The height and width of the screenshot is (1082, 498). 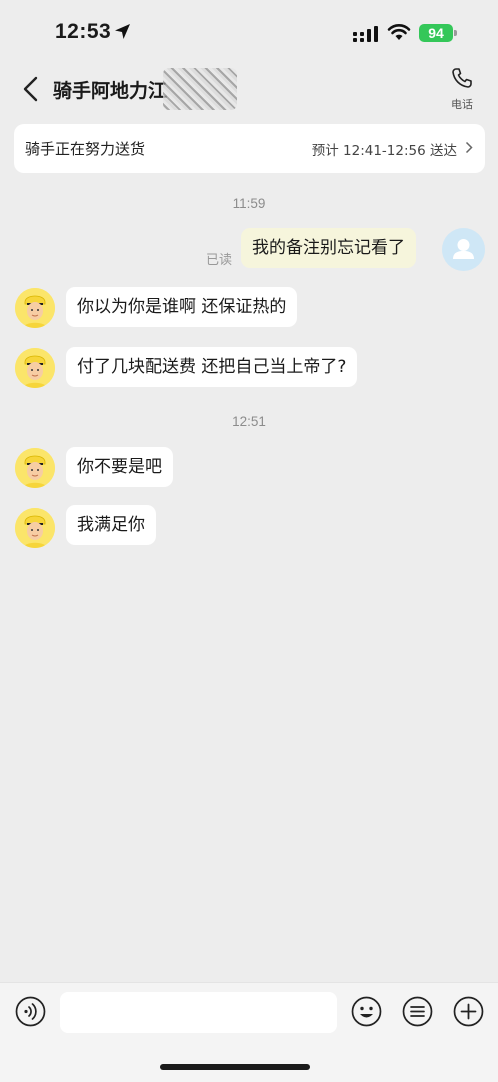 What do you see at coordinates (399, 32) in the screenshot?
I see `wifi-icon` at bounding box center [399, 32].